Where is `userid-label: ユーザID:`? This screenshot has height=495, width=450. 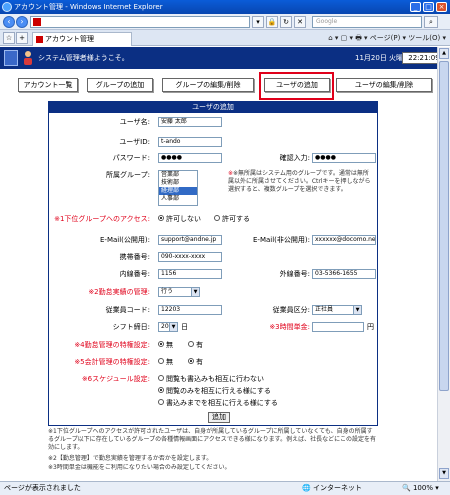
userid-label: ユーザID: is located at coordinates (134, 142).